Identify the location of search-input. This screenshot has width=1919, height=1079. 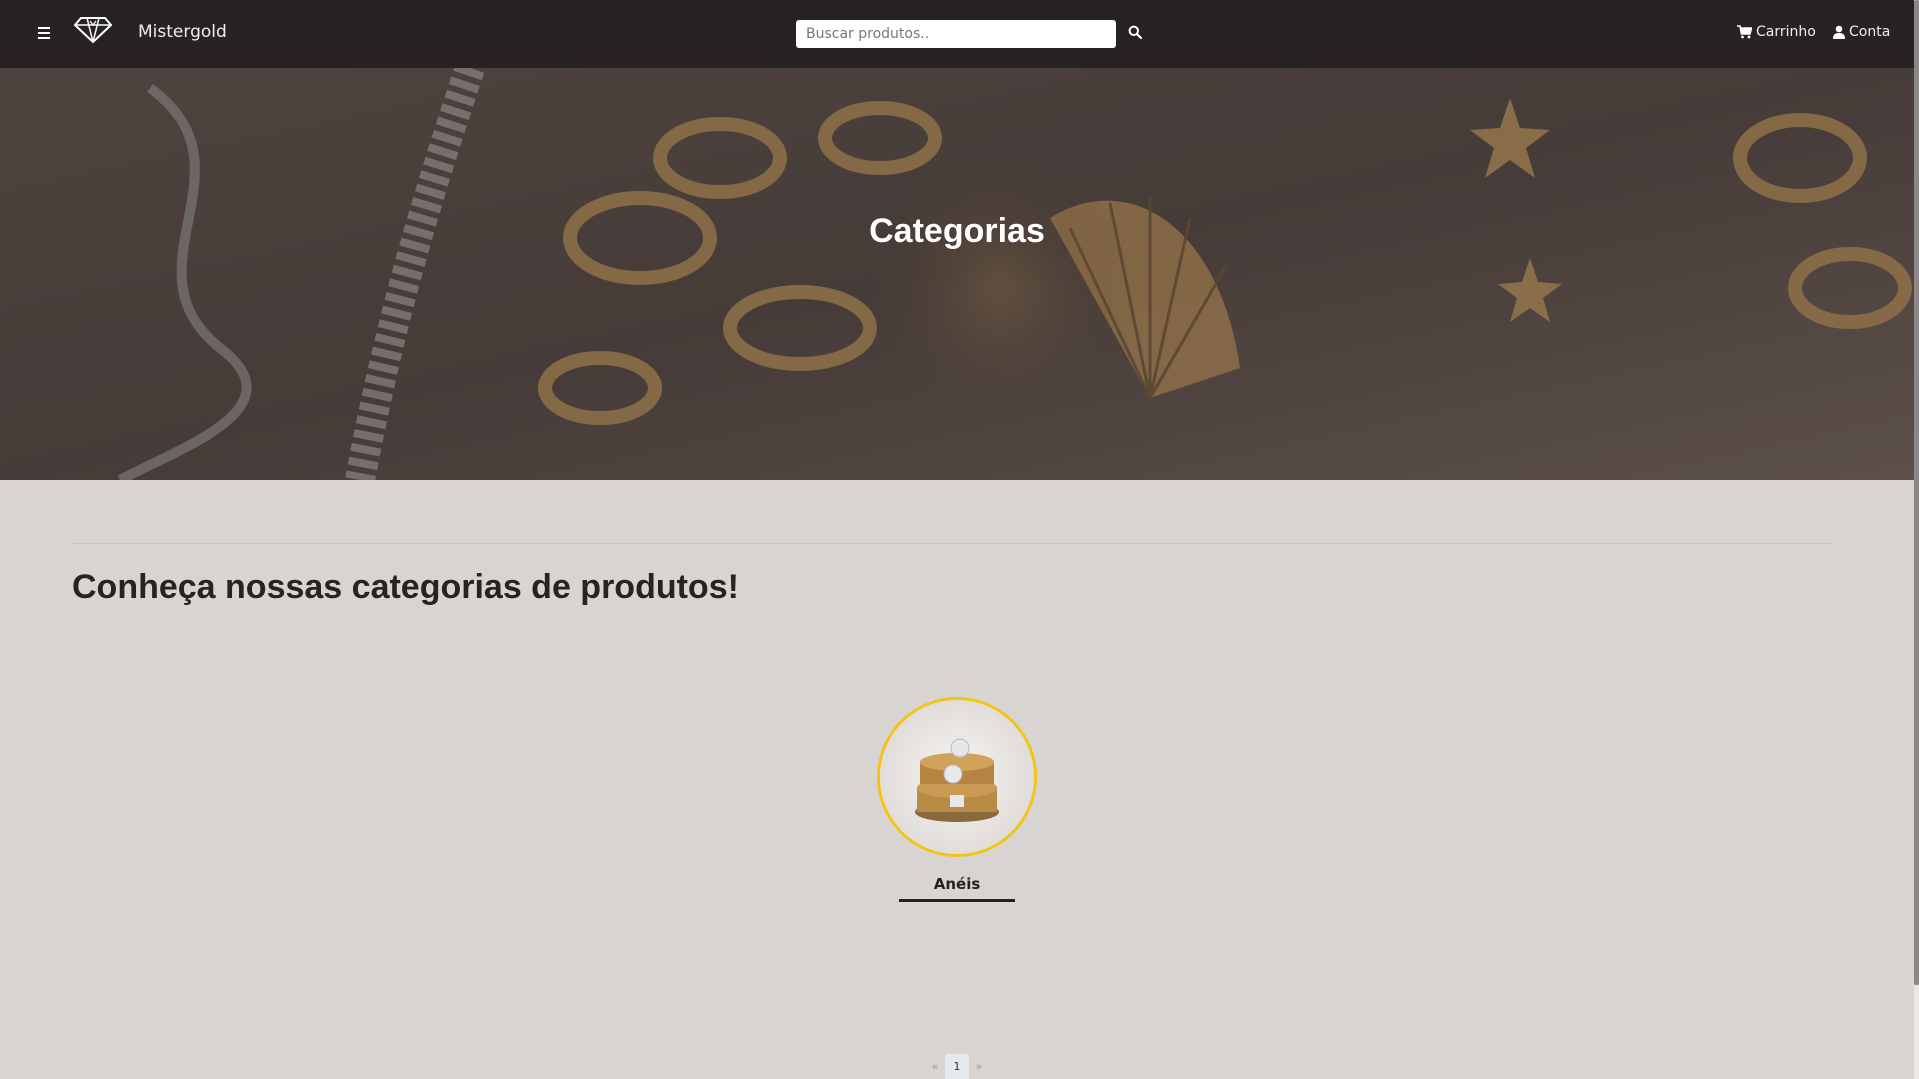
(956, 34).